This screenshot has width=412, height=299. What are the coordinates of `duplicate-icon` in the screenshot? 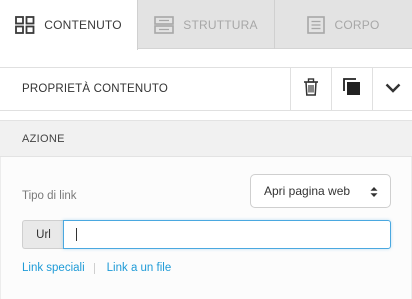 It's located at (352, 89).